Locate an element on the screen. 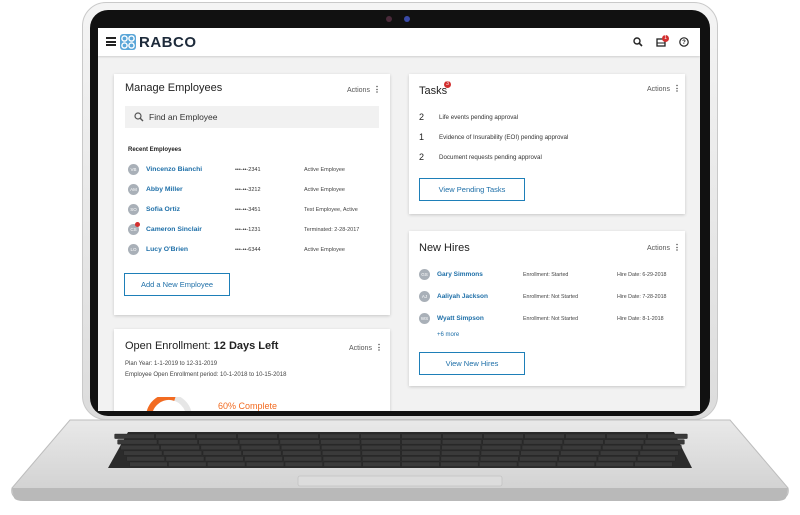  employee-name-link: Lucy O'Brien is located at coordinates (167, 249).